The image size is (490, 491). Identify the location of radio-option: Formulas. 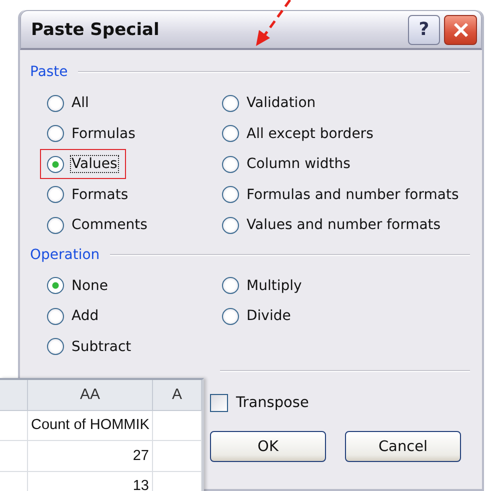
(92, 133).